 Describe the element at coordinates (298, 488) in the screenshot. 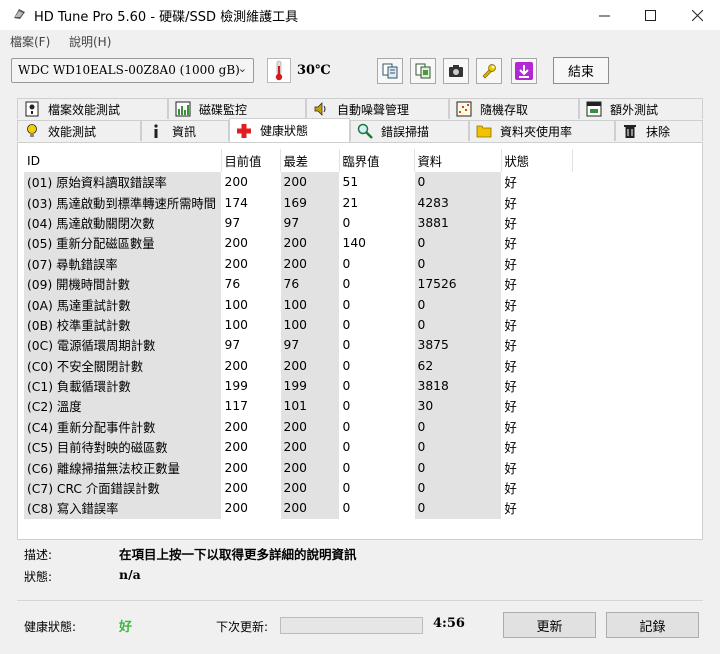

I see `table-row: (C7) CRC 介面錯誤計數 200 200 0 0 好` at that location.